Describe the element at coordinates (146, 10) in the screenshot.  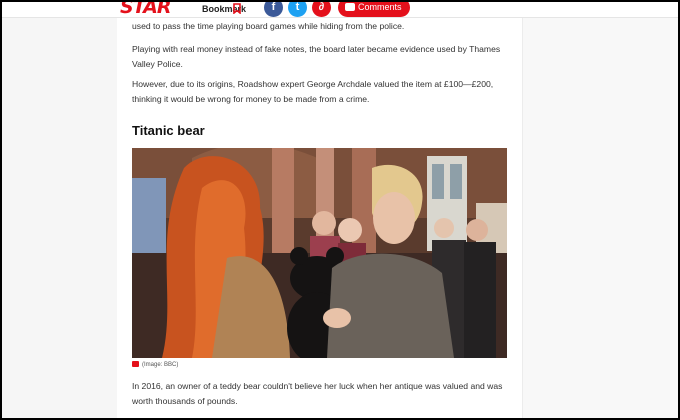
I see `site-logo: STAR` at that location.